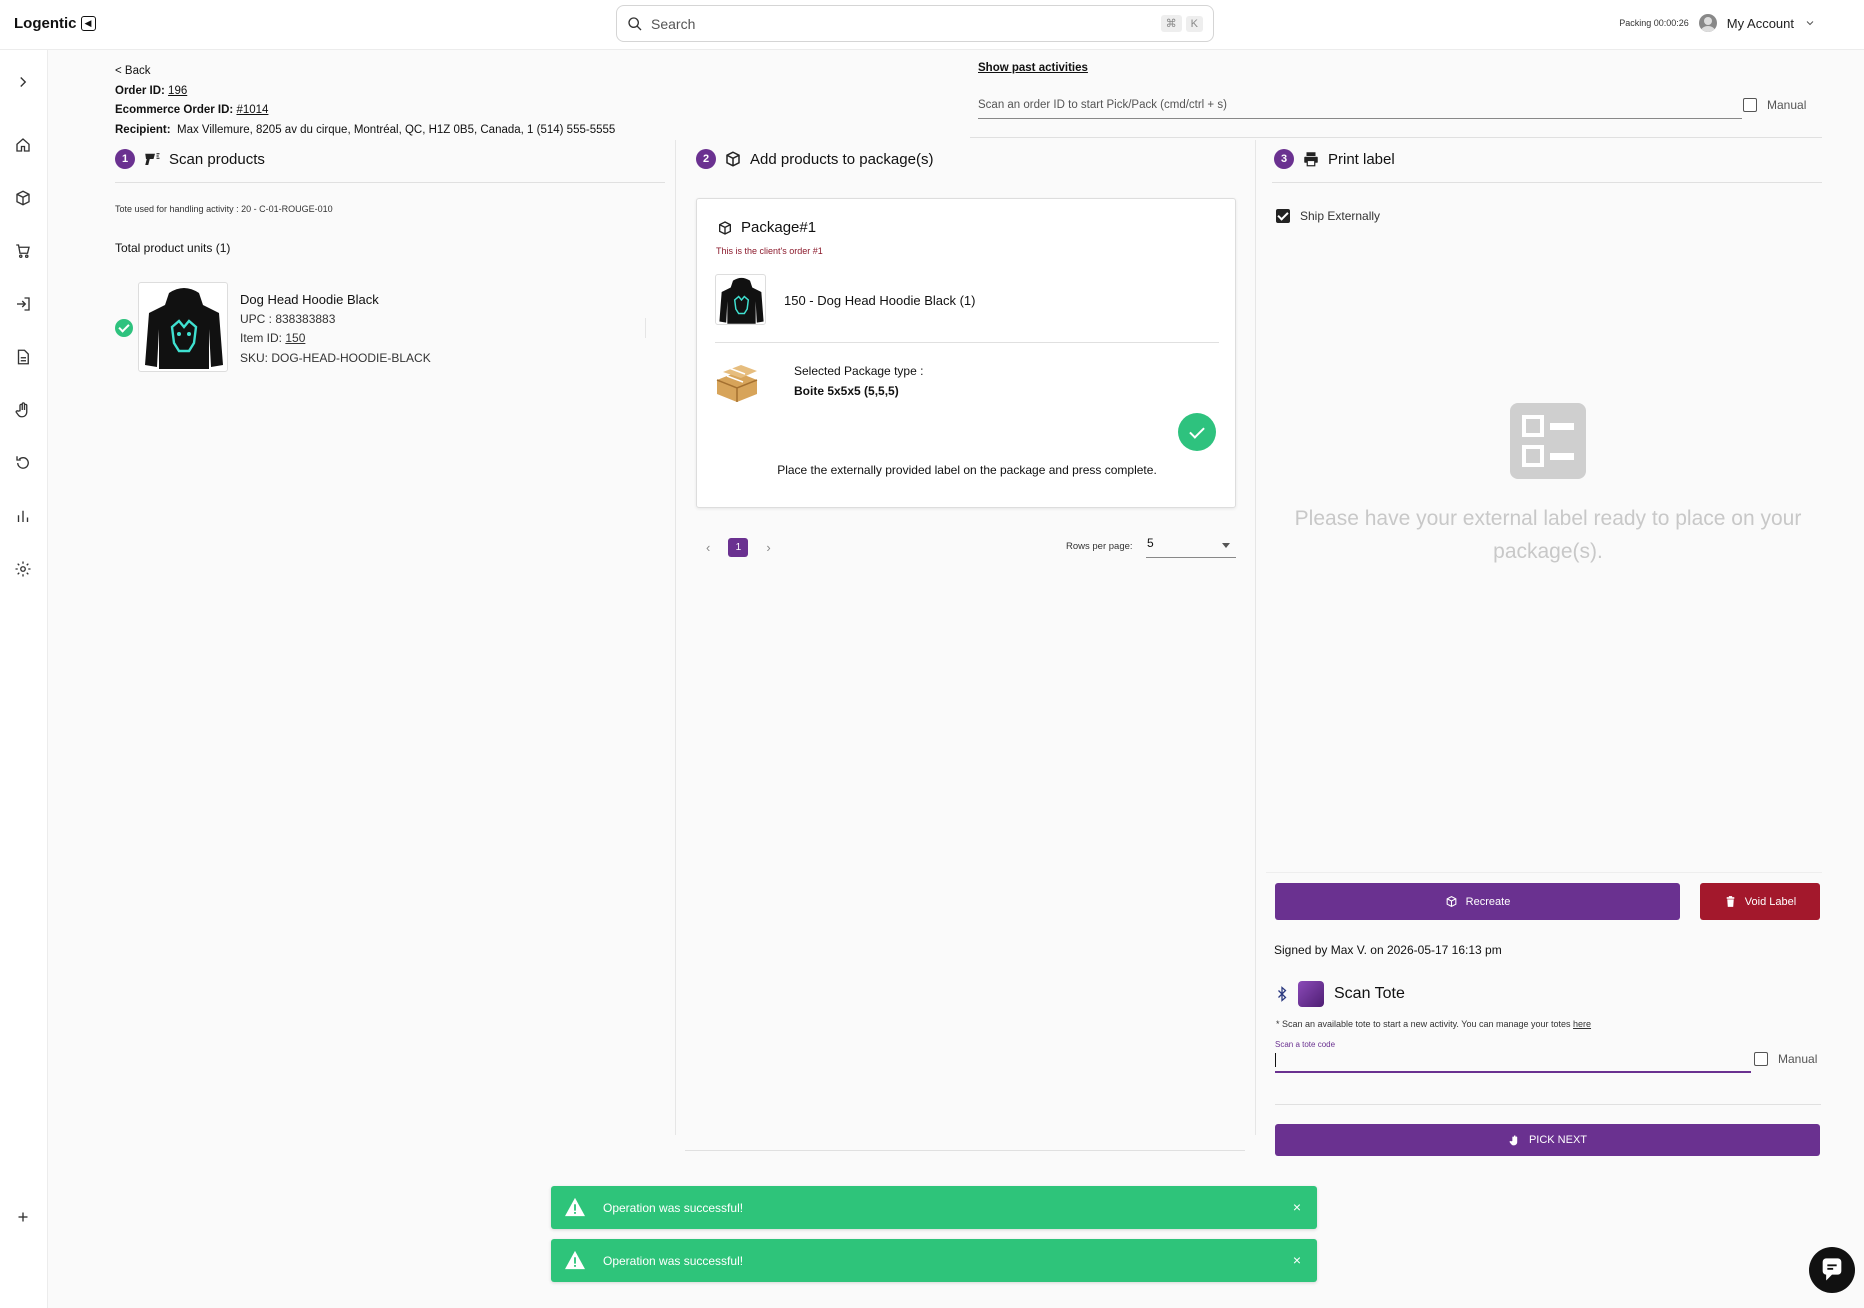  I want to click on settings-gear-icon, so click(23, 569).